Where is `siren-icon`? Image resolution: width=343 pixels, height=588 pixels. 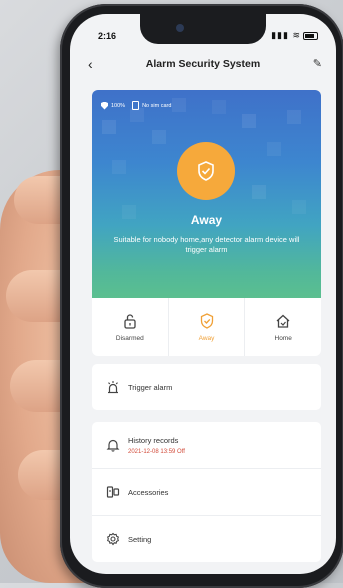 siren-icon is located at coordinates (113, 387).